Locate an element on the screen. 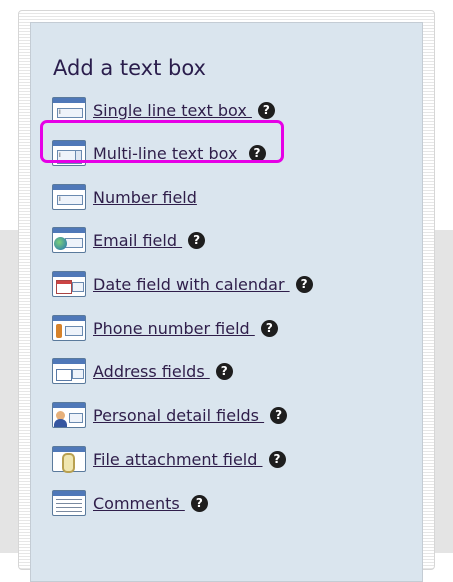 The width and height of the screenshot is (453, 582). address-fields-link: Address fields is located at coordinates (151, 371).